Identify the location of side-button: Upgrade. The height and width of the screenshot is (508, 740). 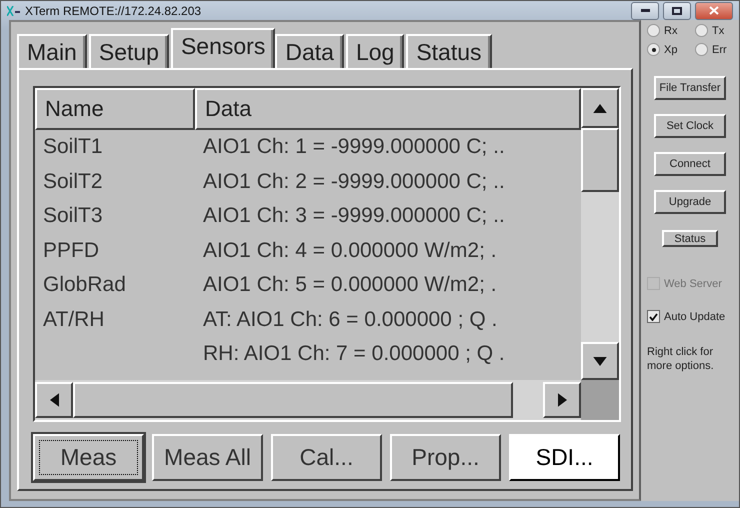
(690, 202).